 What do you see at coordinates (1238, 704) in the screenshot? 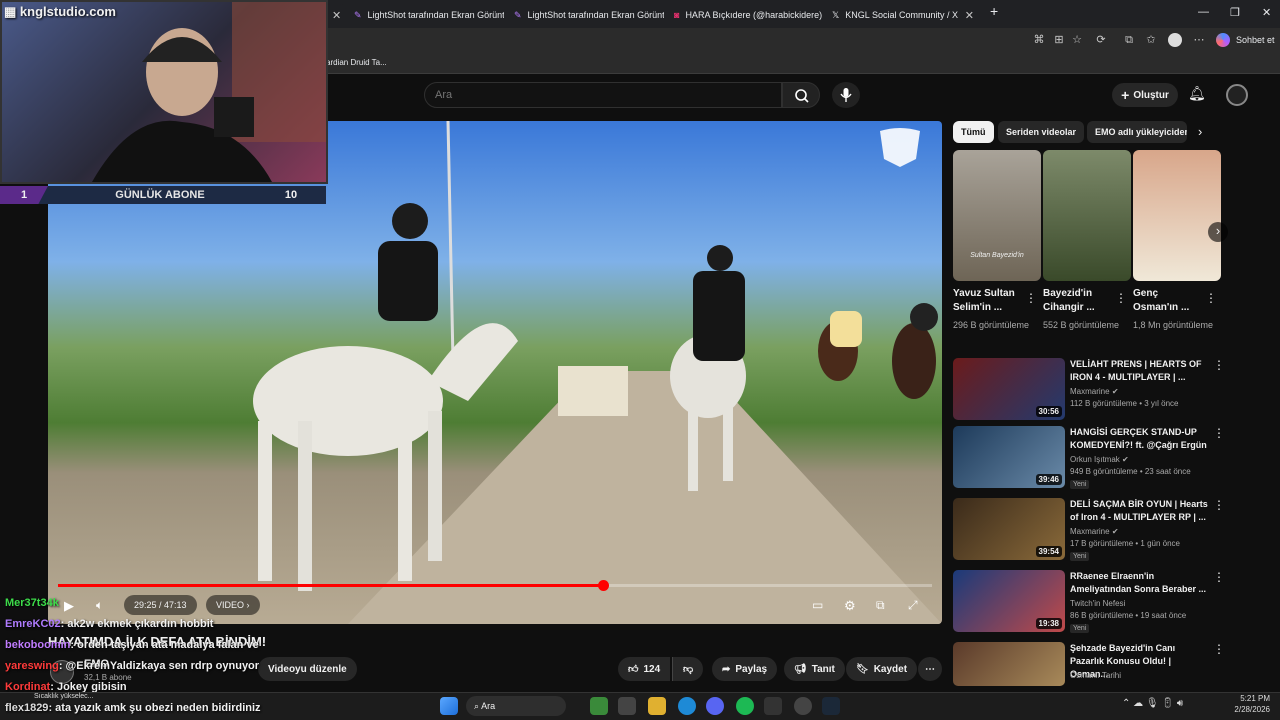
I see `taskbar-clock: 5:21 PM 2/28/2026` at bounding box center [1238, 704].